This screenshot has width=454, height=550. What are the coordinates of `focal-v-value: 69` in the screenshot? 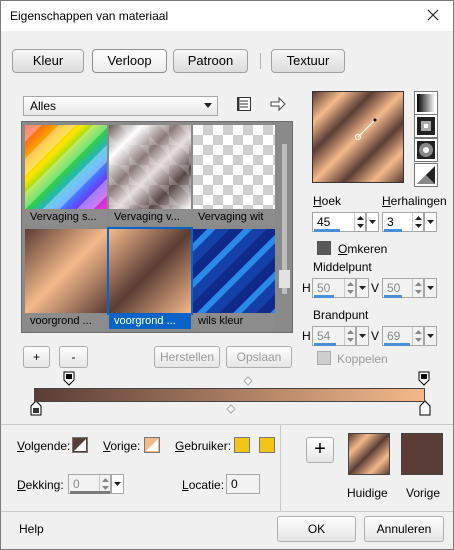 It's located at (394, 336).